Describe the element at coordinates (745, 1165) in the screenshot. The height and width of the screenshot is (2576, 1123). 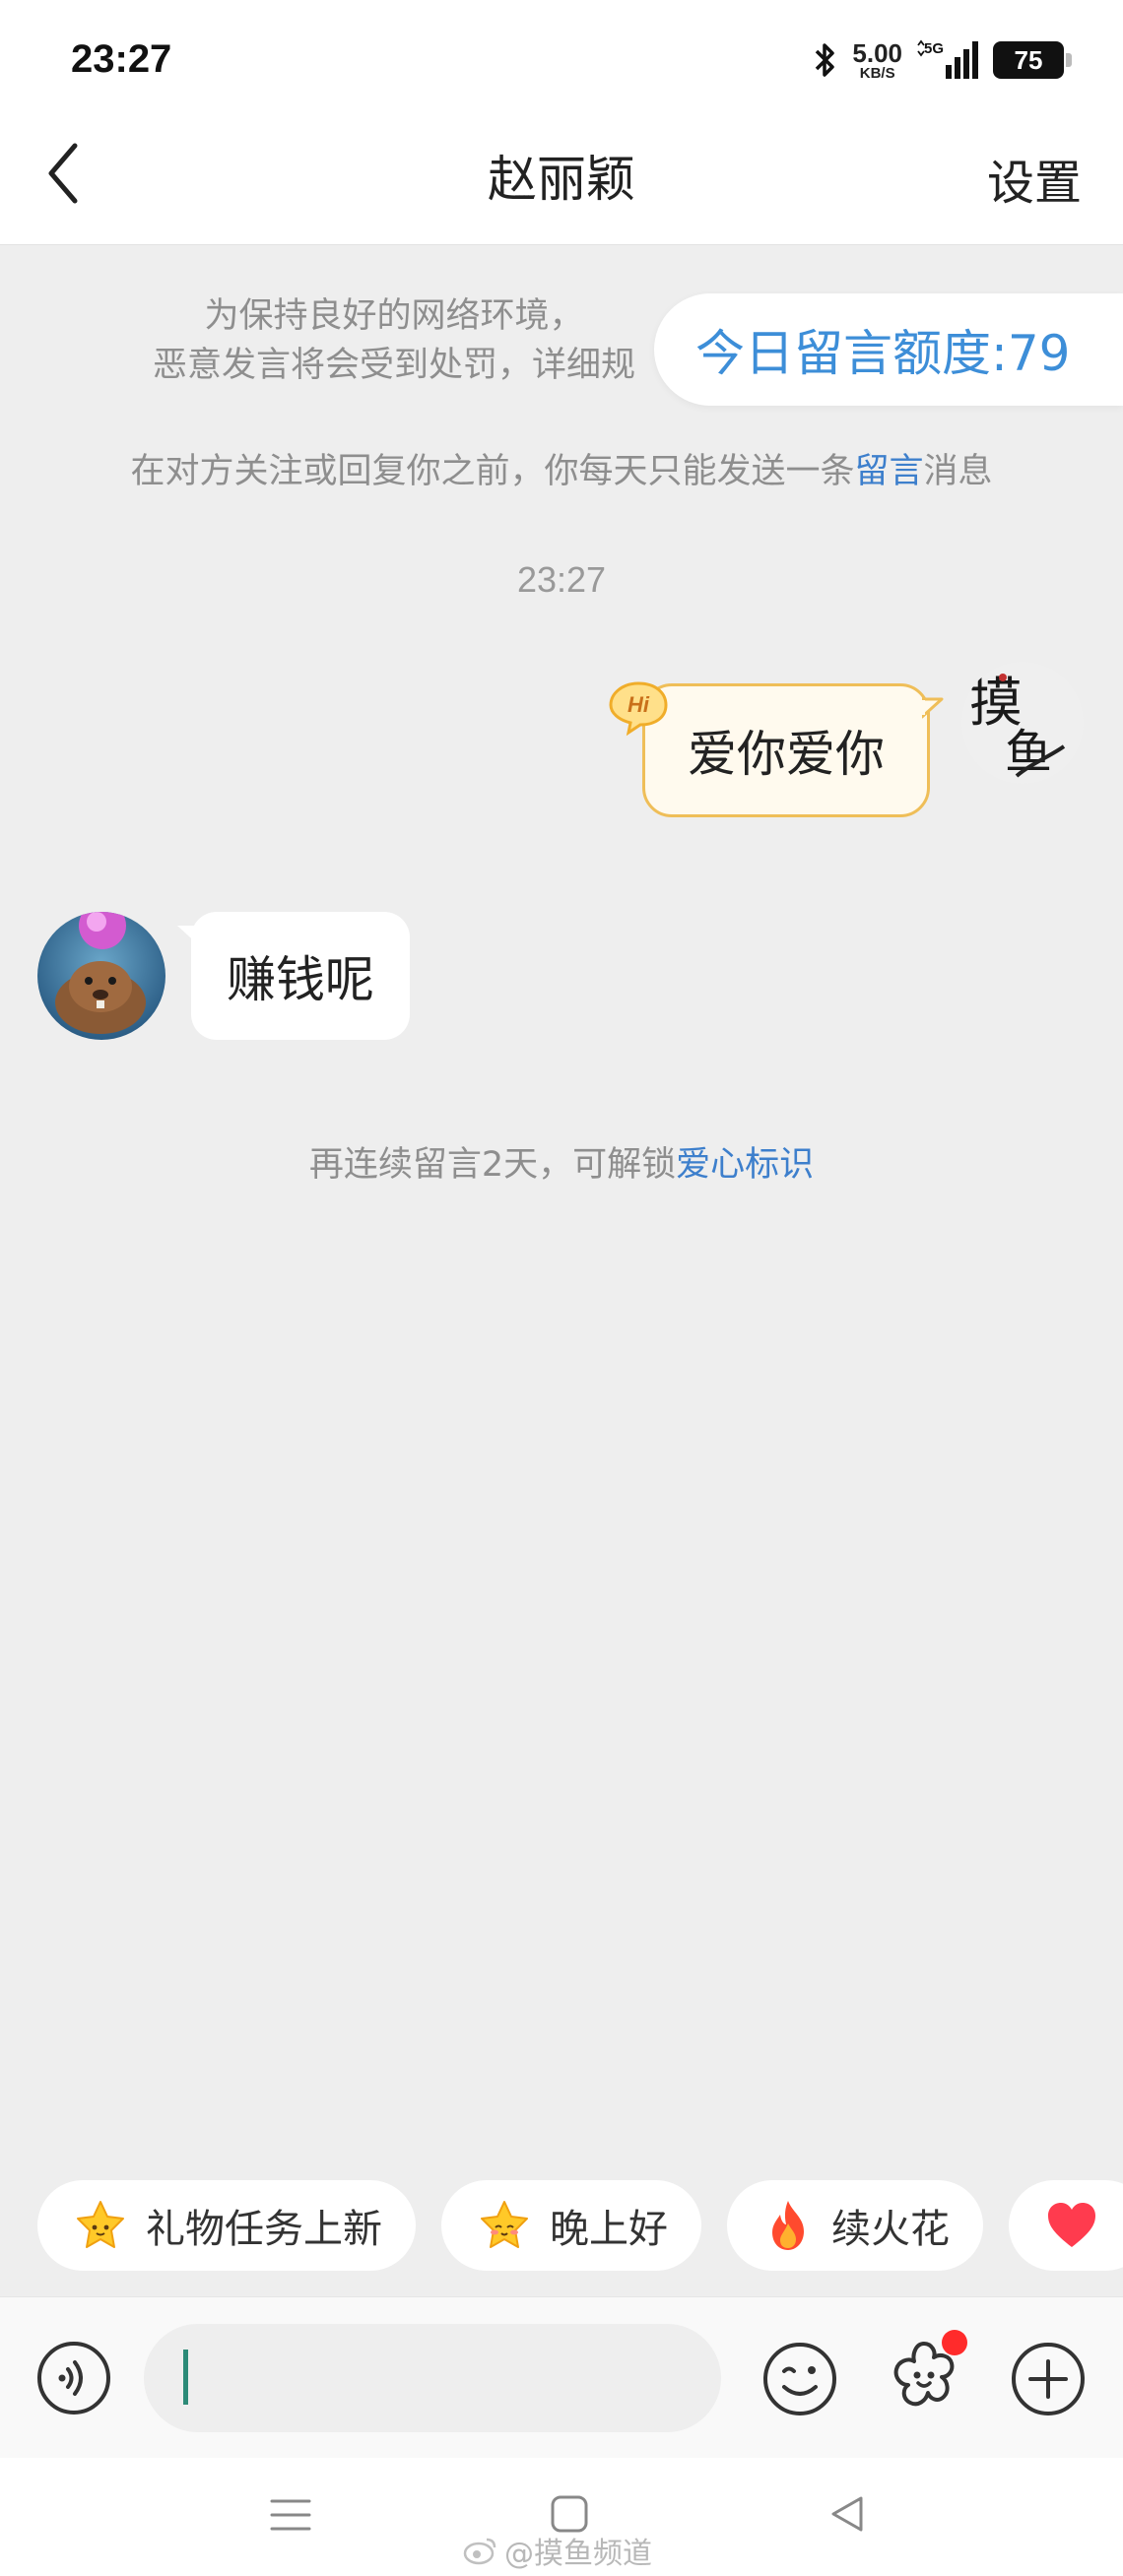
I see `heart-badge-link: 爱心标识` at that location.